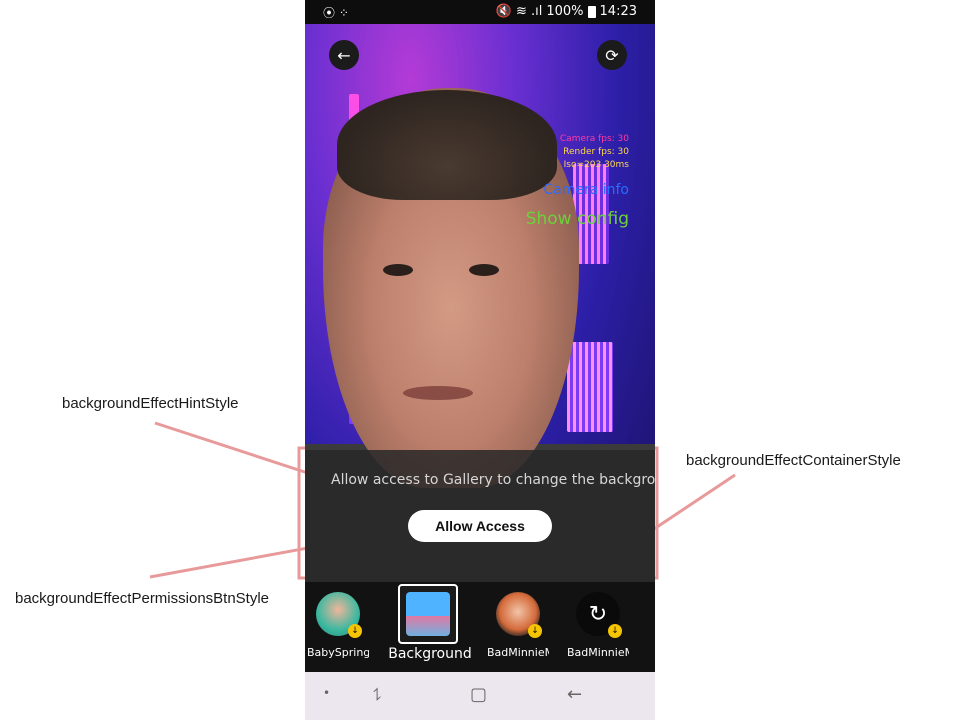  I want to click on image-icon, so click(428, 614).